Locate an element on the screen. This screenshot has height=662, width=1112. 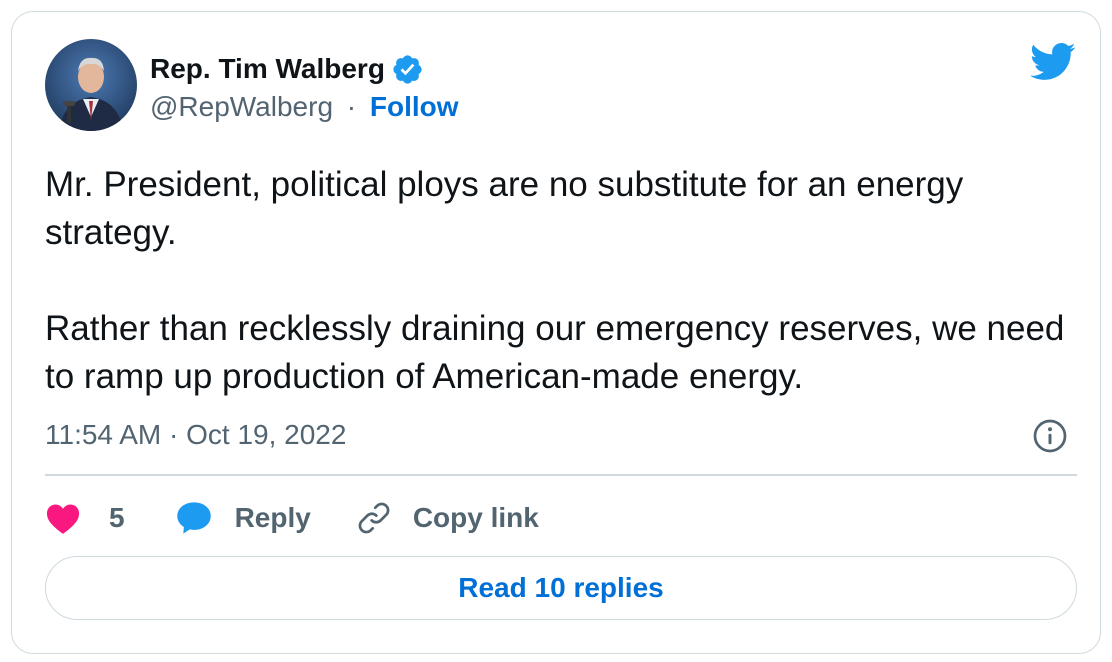
tweet-actions: 5 Reply Copy link is located at coordinates (292, 518).